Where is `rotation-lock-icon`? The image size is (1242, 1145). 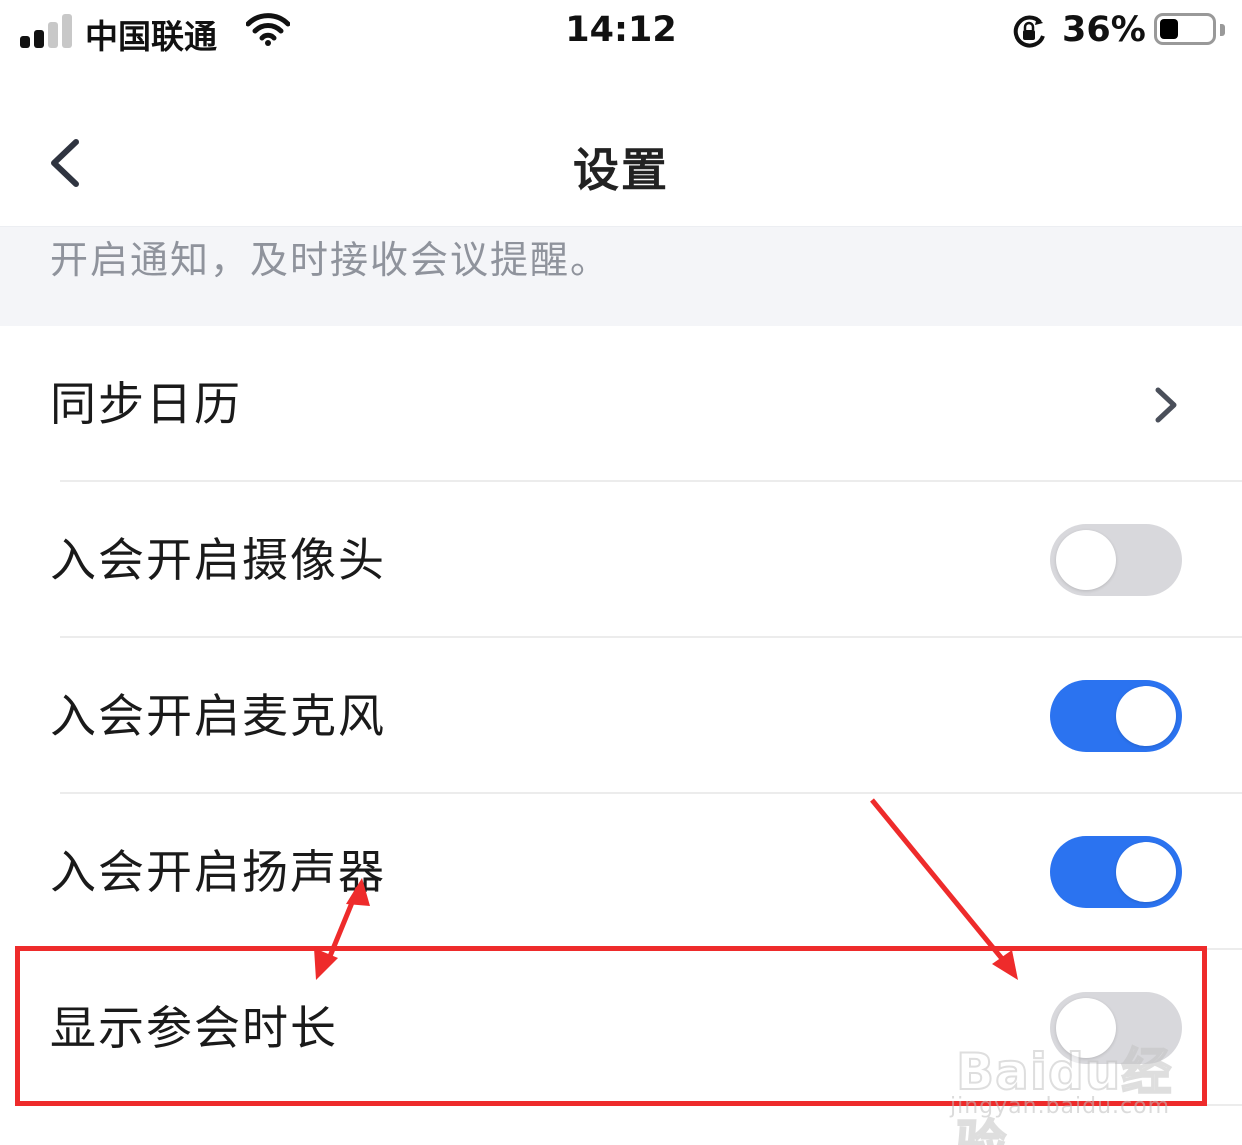 rotation-lock-icon is located at coordinates (1029, 31).